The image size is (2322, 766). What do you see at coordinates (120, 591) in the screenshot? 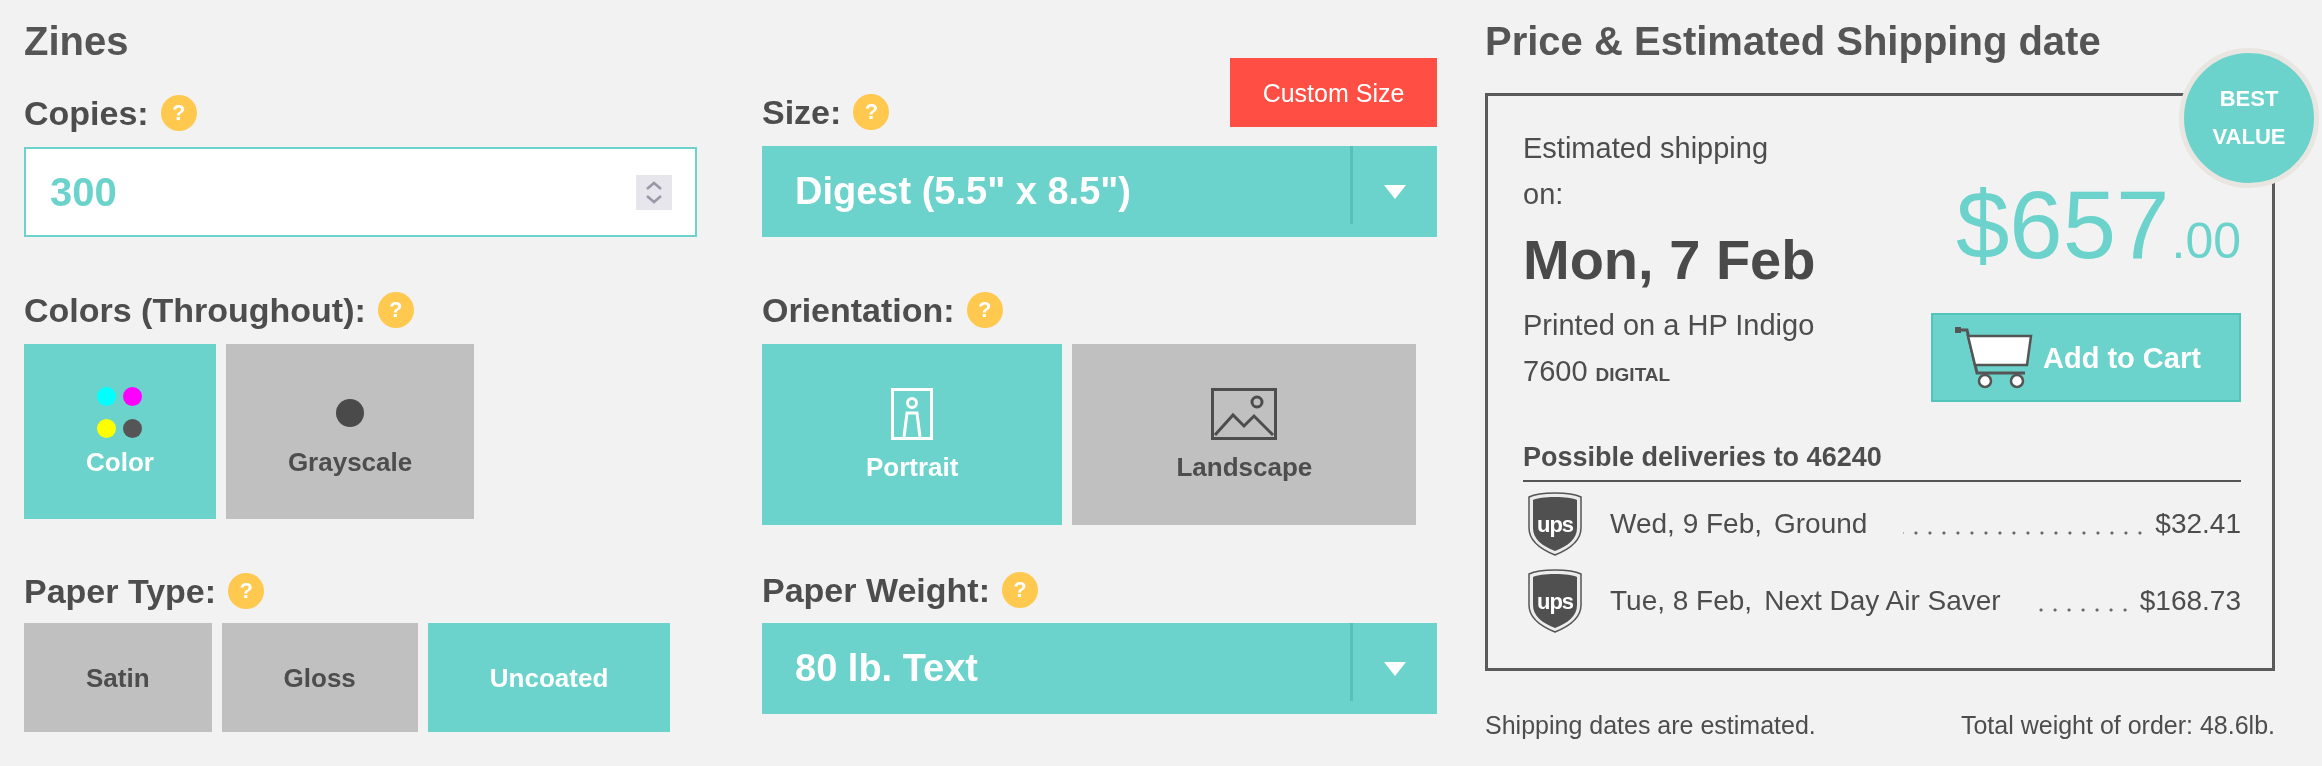
I see `field-label: Paper Type:` at bounding box center [120, 591].